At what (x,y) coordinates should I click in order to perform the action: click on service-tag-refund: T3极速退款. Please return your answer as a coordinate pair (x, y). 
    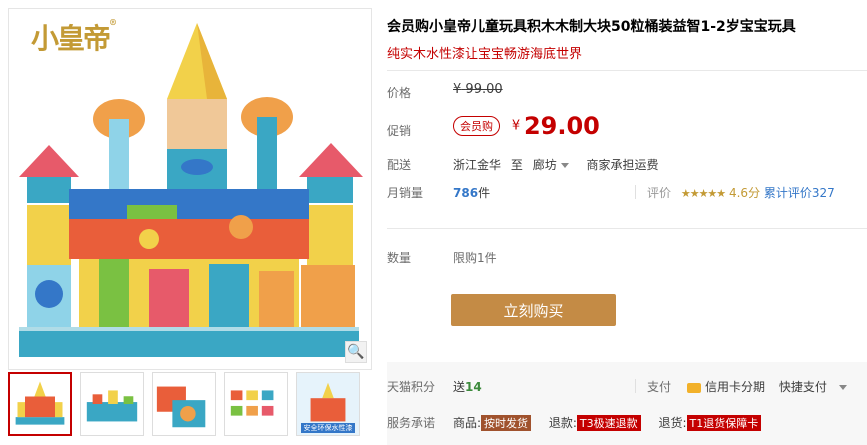
    Looking at the image, I should click on (608, 423).